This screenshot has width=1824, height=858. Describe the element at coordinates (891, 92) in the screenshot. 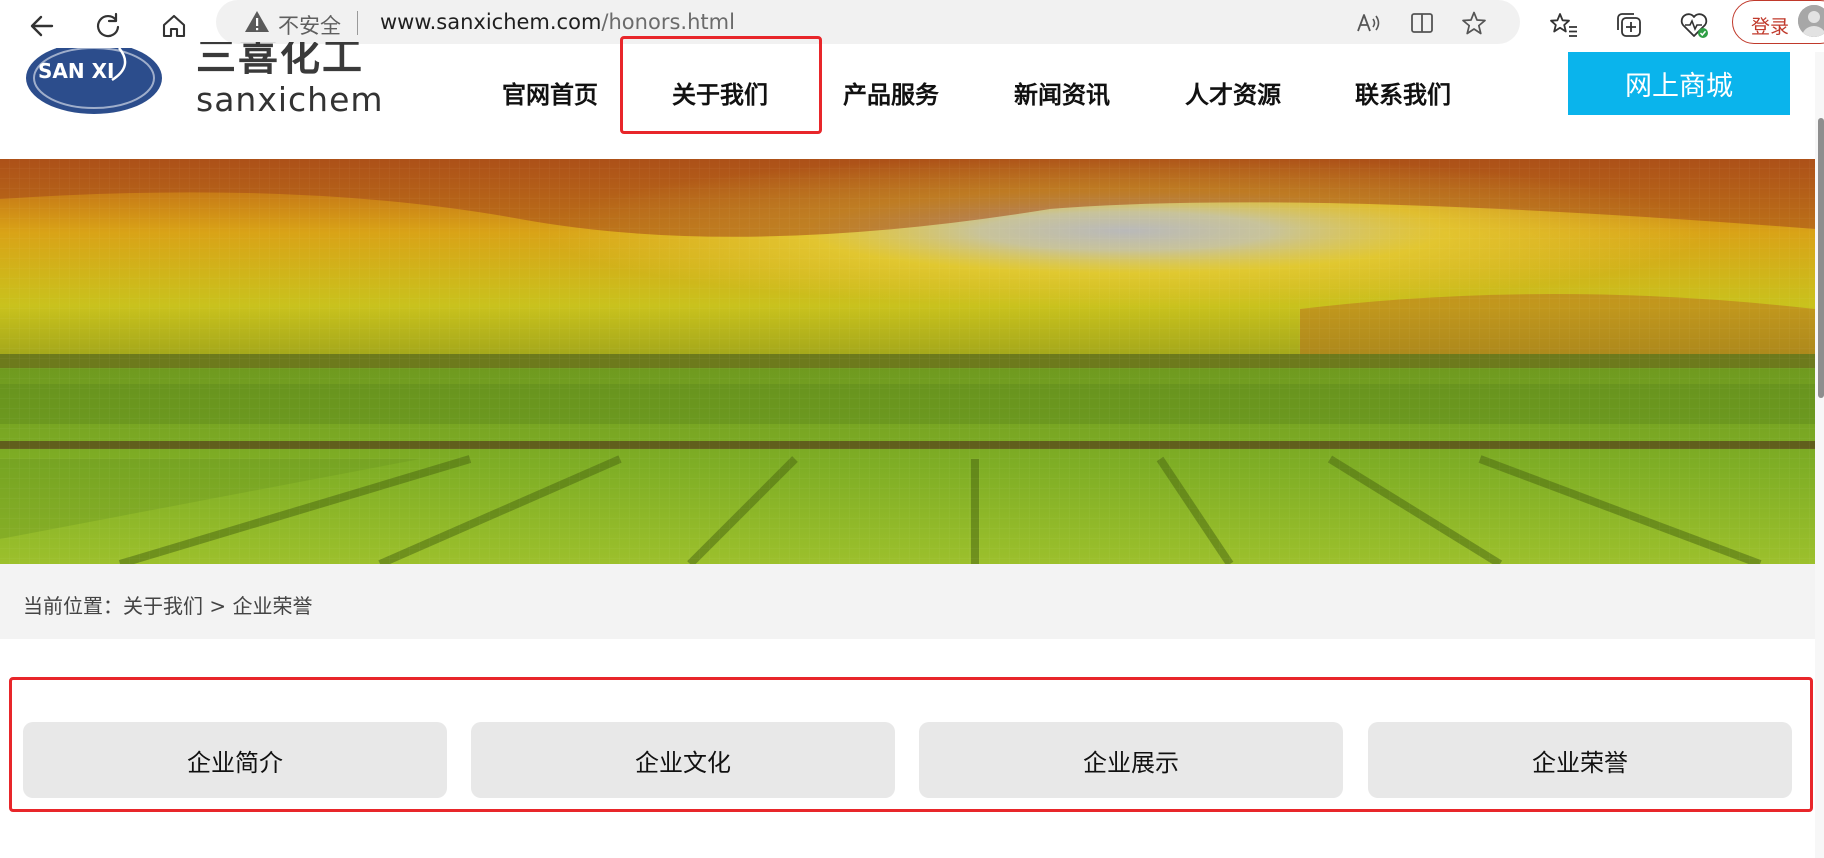

I see `nav-item-products: 产品服务` at that location.